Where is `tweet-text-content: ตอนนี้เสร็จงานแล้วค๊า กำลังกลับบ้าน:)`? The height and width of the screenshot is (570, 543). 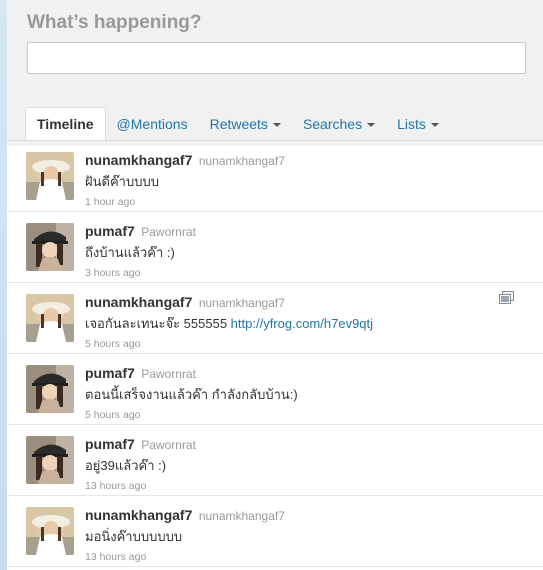
tweet-text-content: ตอนนี้เสร็จงานแล้วค๊า กำลังกลับบ้าน:) is located at coordinates (191, 394).